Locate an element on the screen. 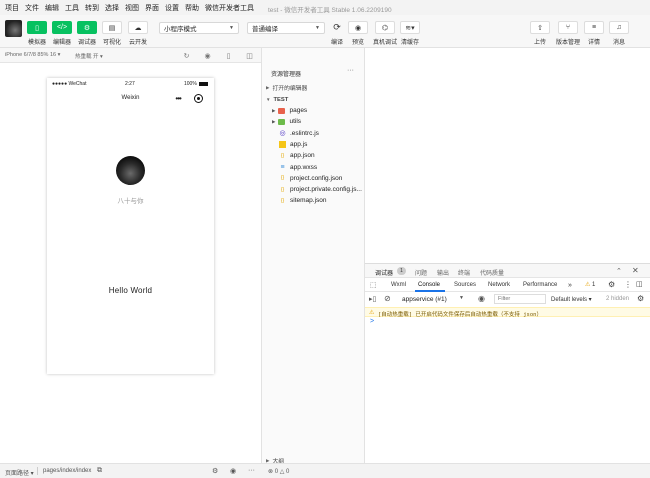 Image resolution: width=650 pixels, height=478 pixels. file-item: {} app.json is located at coordinates (313, 155).